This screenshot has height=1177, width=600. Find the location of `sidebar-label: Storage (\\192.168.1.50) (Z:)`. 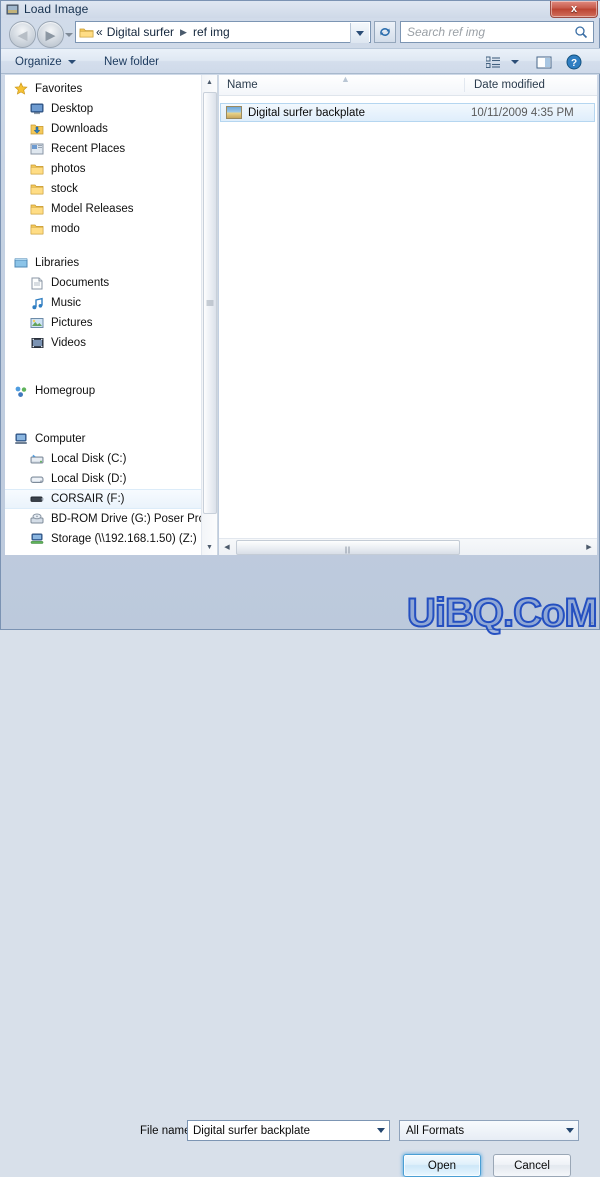

sidebar-label: Storage (\\192.168.1.50) (Z:) is located at coordinates (124, 539).